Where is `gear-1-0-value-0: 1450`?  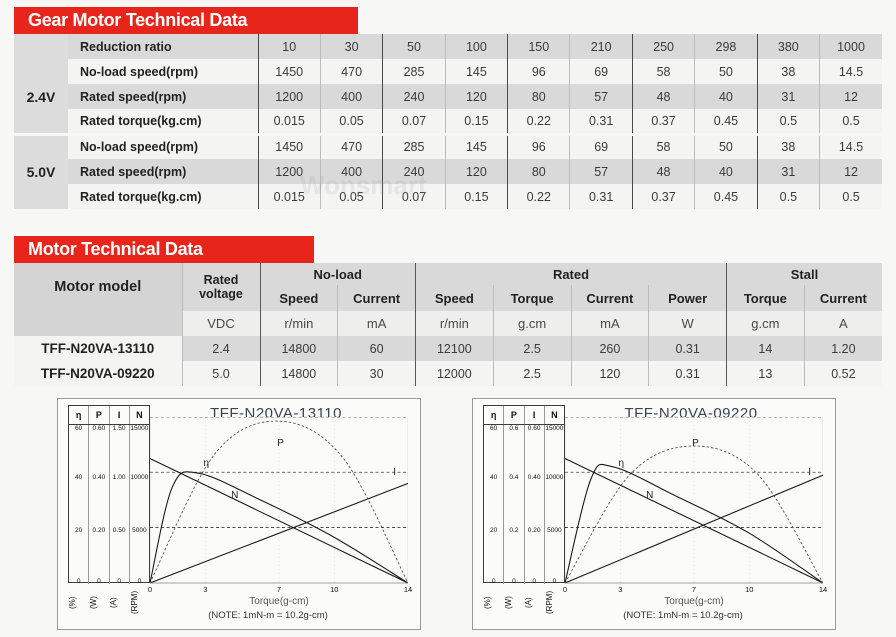 gear-1-0-value-0: 1450 is located at coordinates (289, 145).